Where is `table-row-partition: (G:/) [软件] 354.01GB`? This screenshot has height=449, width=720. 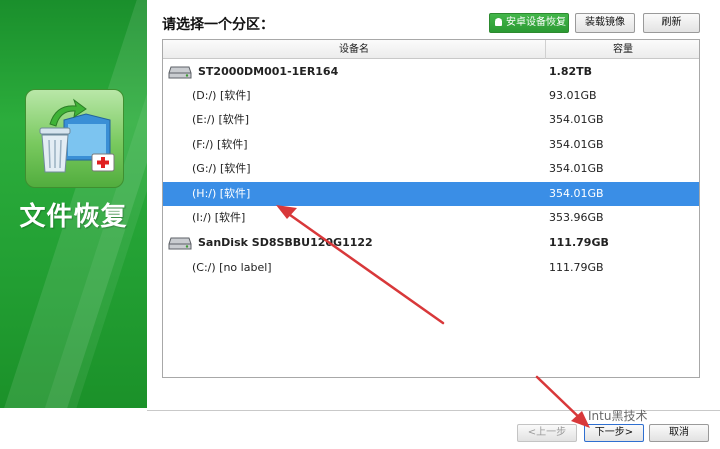 table-row-partition: (G:/) [软件] 354.01GB is located at coordinates (431, 169).